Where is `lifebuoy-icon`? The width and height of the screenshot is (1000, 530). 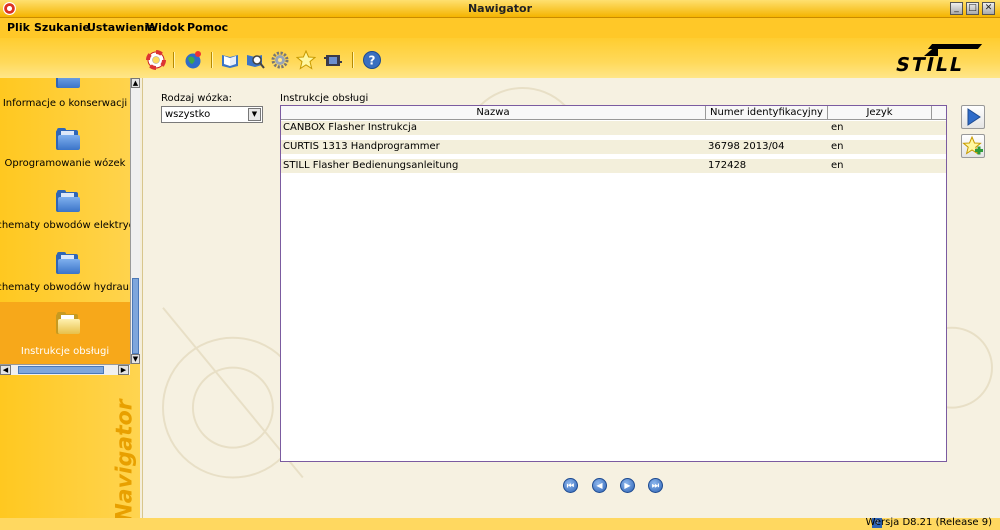
lifebuoy-icon is located at coordinates (156, 60).